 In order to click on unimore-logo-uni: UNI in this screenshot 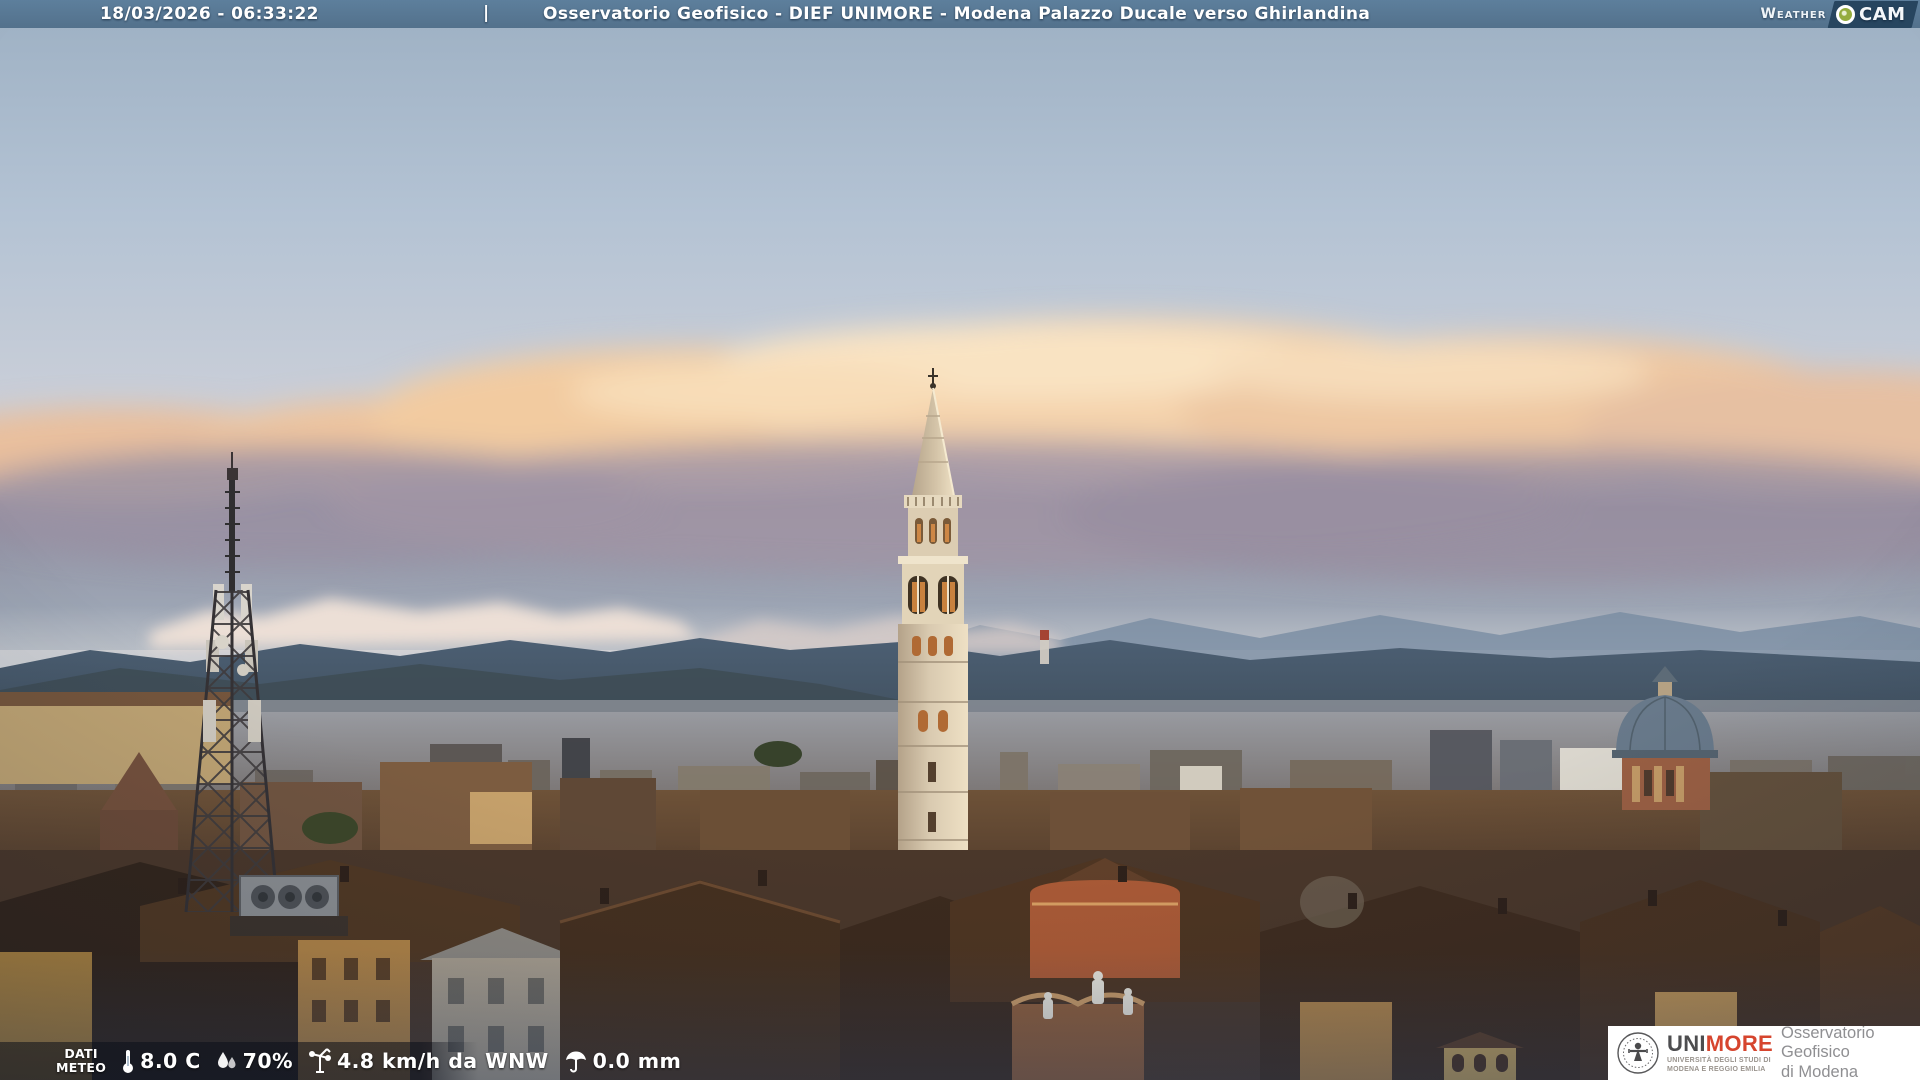, I will do `click(1686, 1043)`.